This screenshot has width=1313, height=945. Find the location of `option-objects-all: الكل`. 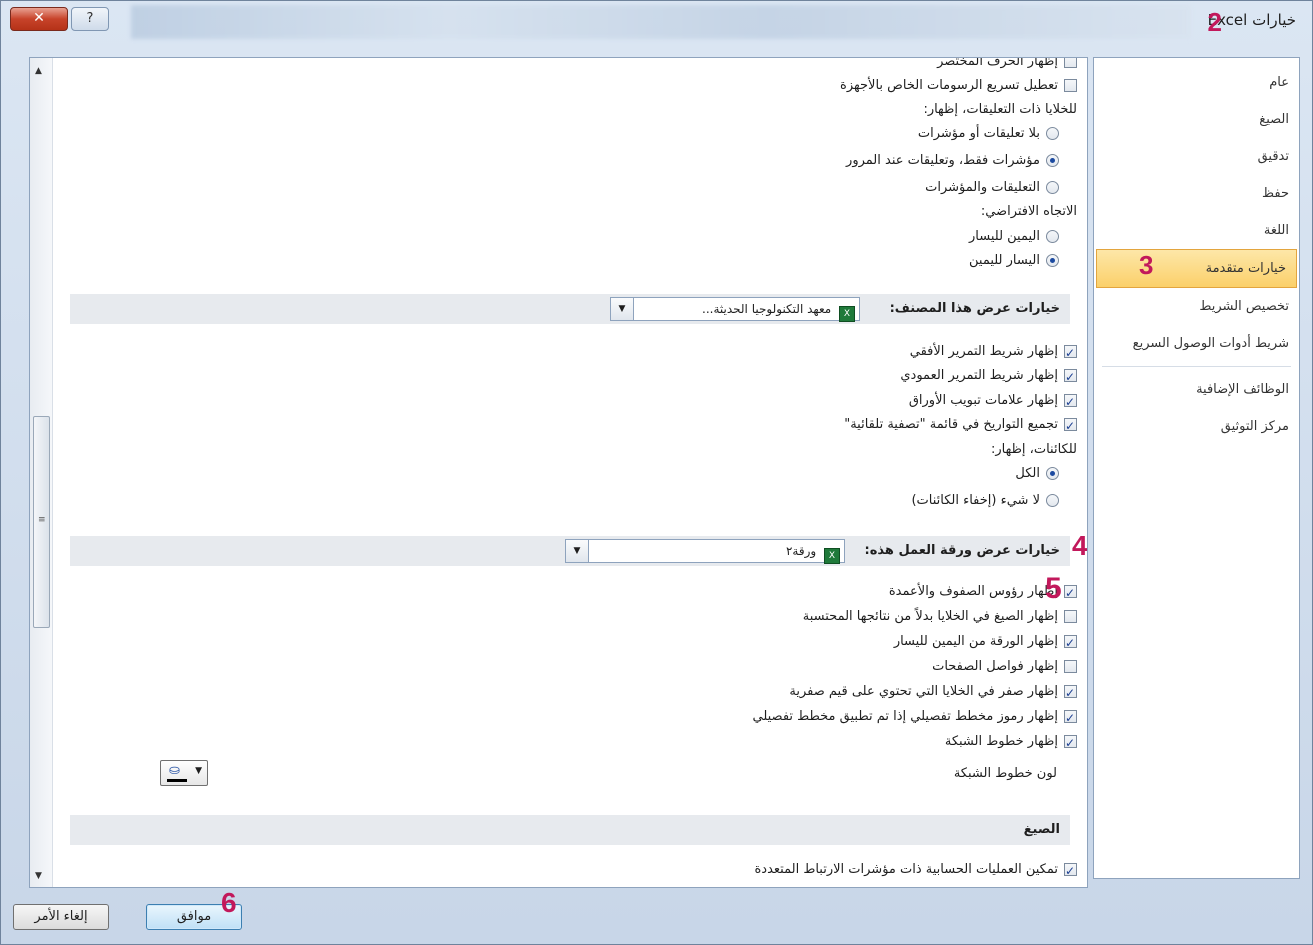

option-objects-all: الكل is located at coordinates (1037, 474).